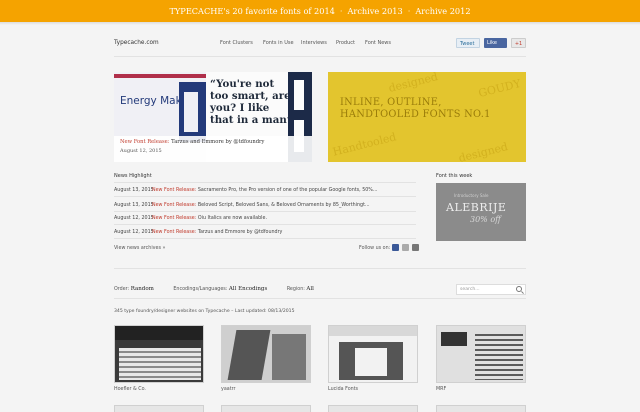 The height and width of the screenshot is (412, 640). I want to click on facebook-icon, so click(395, 247).